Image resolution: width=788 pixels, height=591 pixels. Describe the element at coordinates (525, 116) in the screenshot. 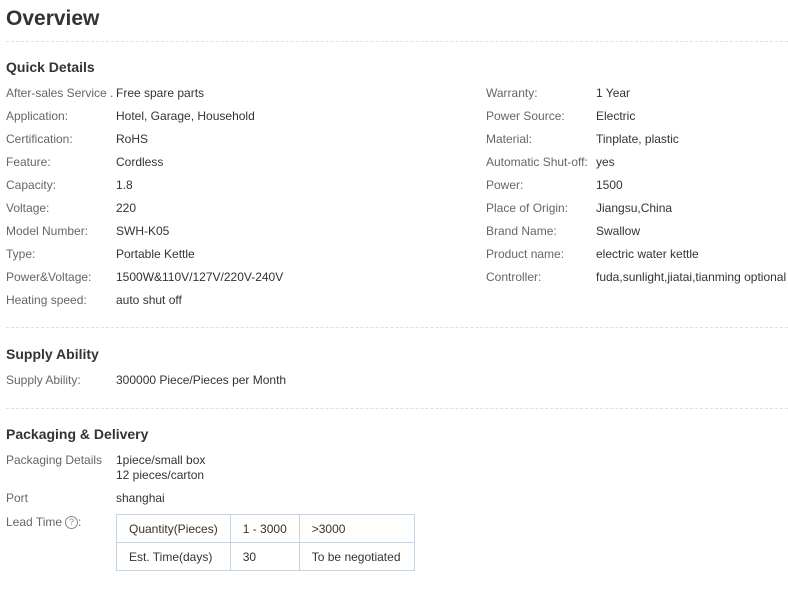

I see `detail-label: Power Source:` at that location.